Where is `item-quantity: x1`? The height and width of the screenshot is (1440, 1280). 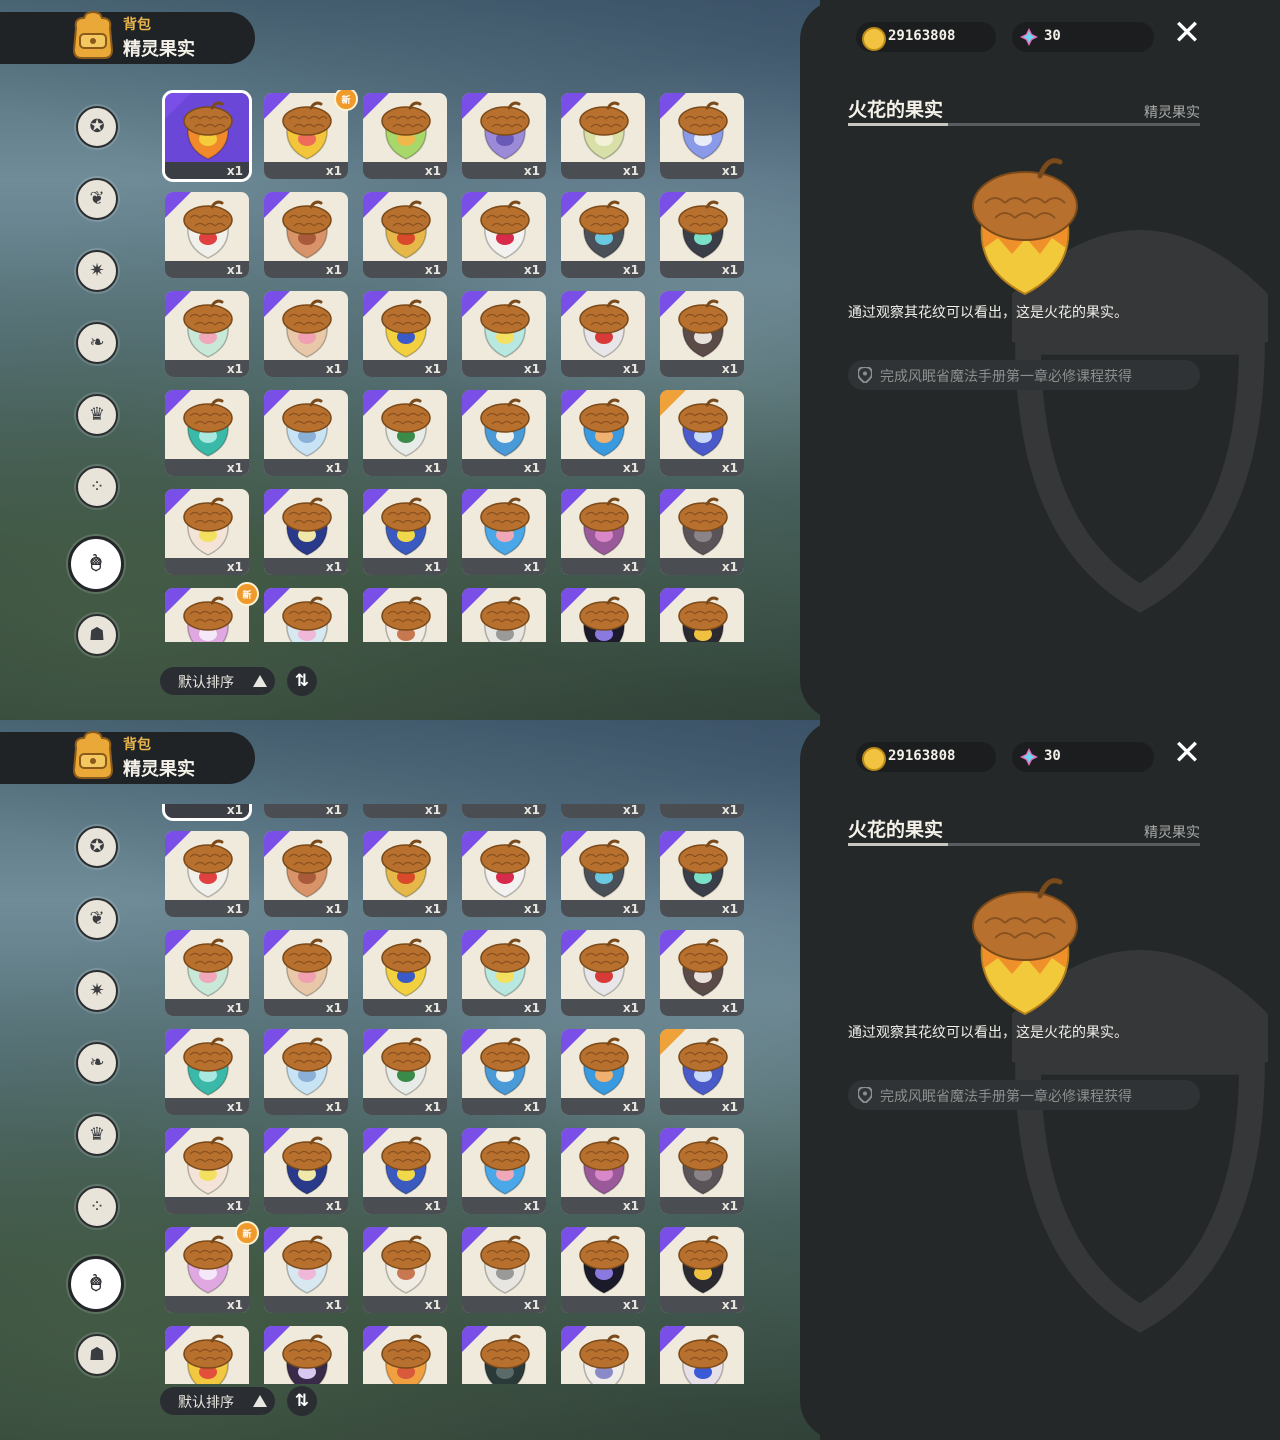 item-quantity: x1 is located at coordinates (432, 909).